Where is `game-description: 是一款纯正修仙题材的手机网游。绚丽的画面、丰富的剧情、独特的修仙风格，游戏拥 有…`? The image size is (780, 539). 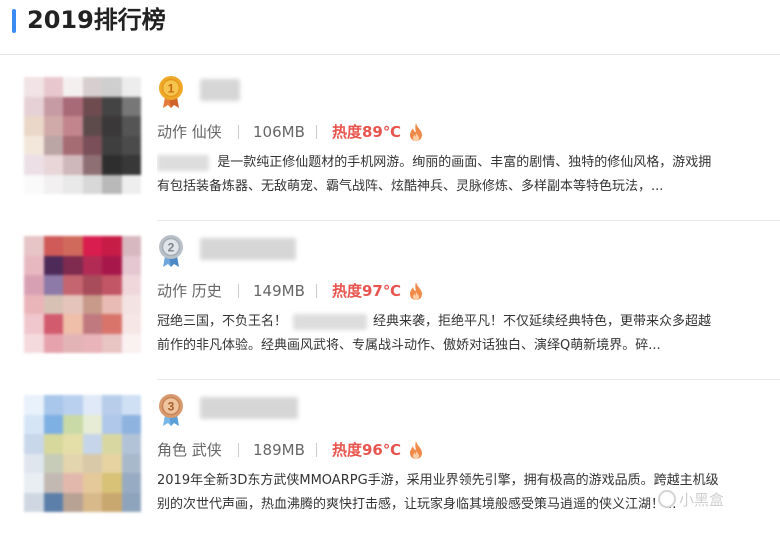
game-description: 是一款纯正修仙题材的手机网游。绚丽的画面、丰富的剧情、独特的修仙风格，游戏拥 有… is located at coordinates (457, 175).